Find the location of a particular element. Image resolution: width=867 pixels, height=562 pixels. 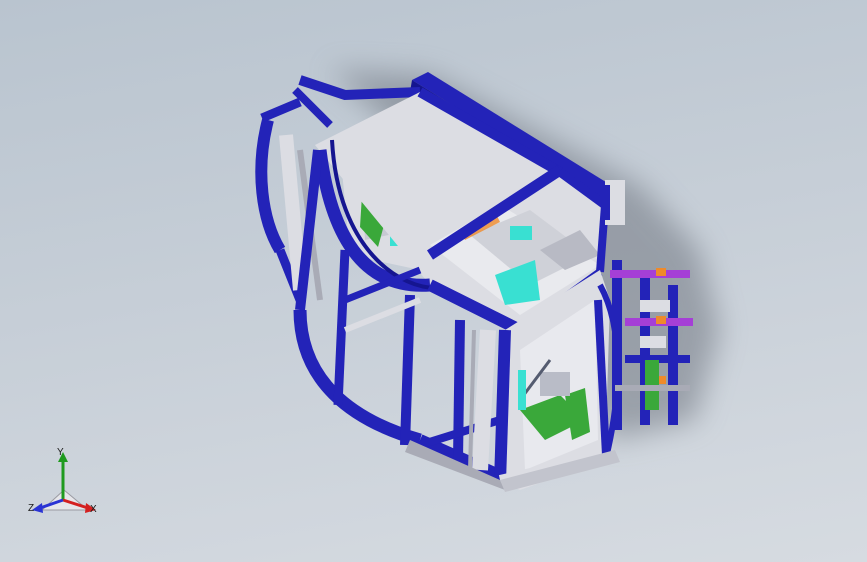

z-axis-label: Z is located at coordinates (31, 508).